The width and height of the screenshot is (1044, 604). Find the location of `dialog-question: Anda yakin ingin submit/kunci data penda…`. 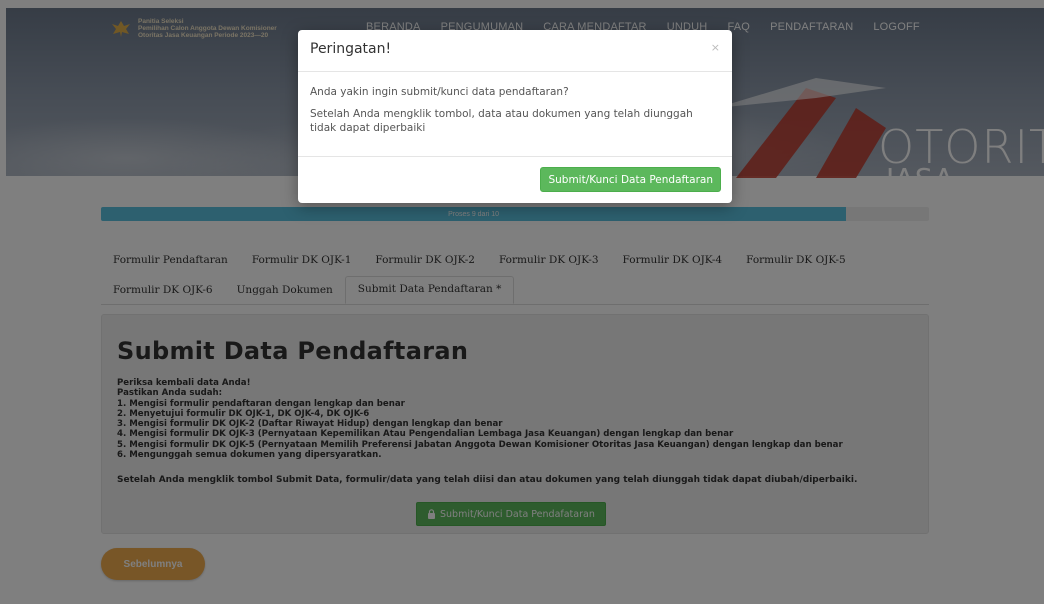

dialog-question: Anda yakin ingin submit/kunci data penda… is located at coordinates (439, 92).